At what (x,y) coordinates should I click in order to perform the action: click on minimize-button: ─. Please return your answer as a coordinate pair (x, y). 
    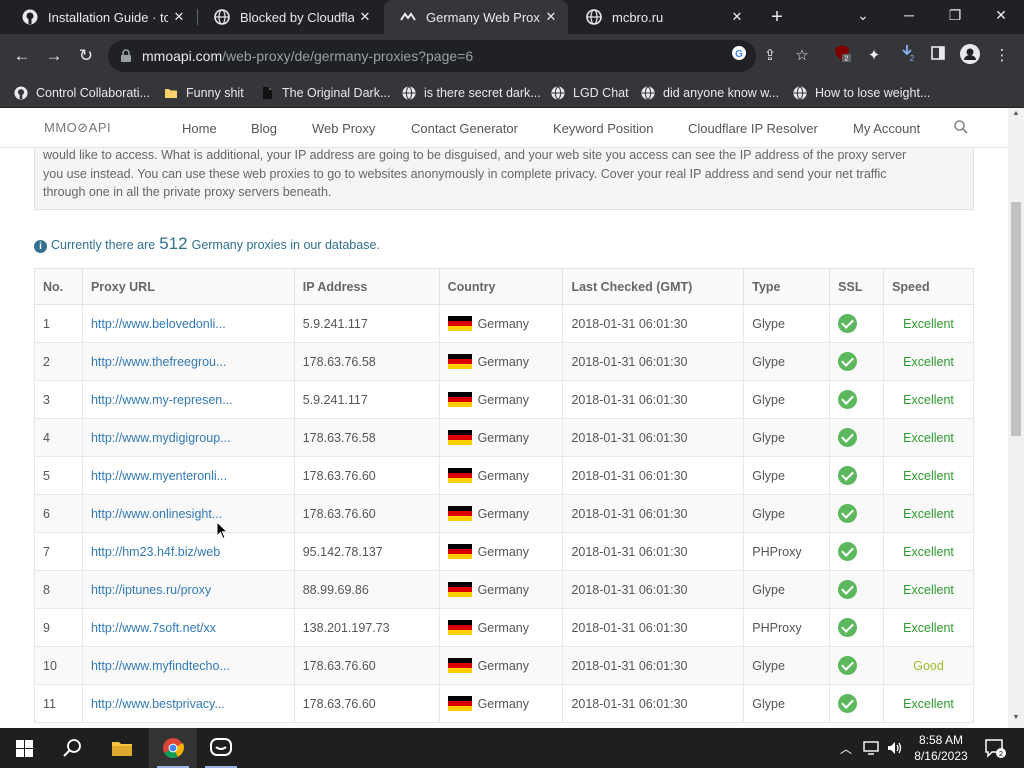
    Looking at the image, I should click on (909, 17).